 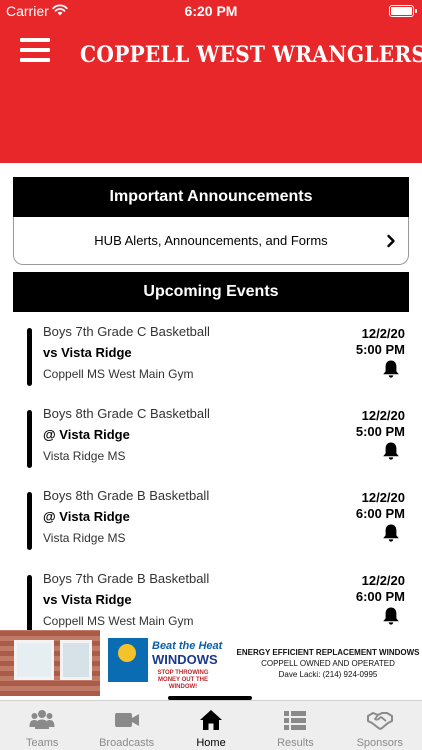 What do you see at coordinates (295, 743) in the screenshot?
I see `tab-label: Results` at bounding box center [295, 743].